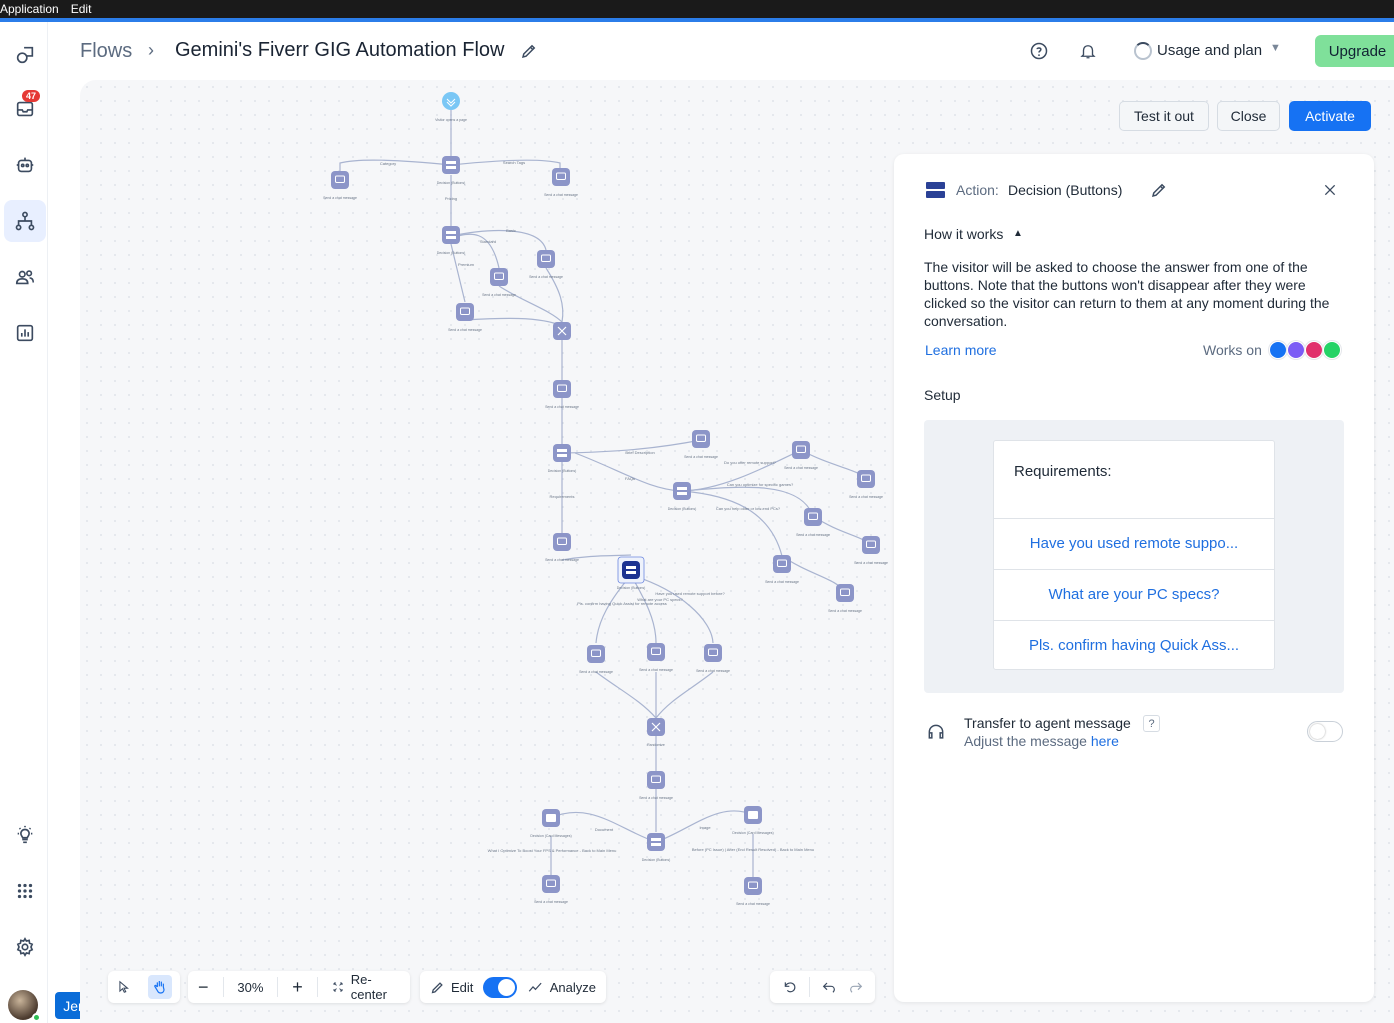 The image size is (1394, 1023). What do you see at coordinates (106, 51) in the screenshot?
I see `breadcrumb-flows: Flows` at bounding box center [106, 51].